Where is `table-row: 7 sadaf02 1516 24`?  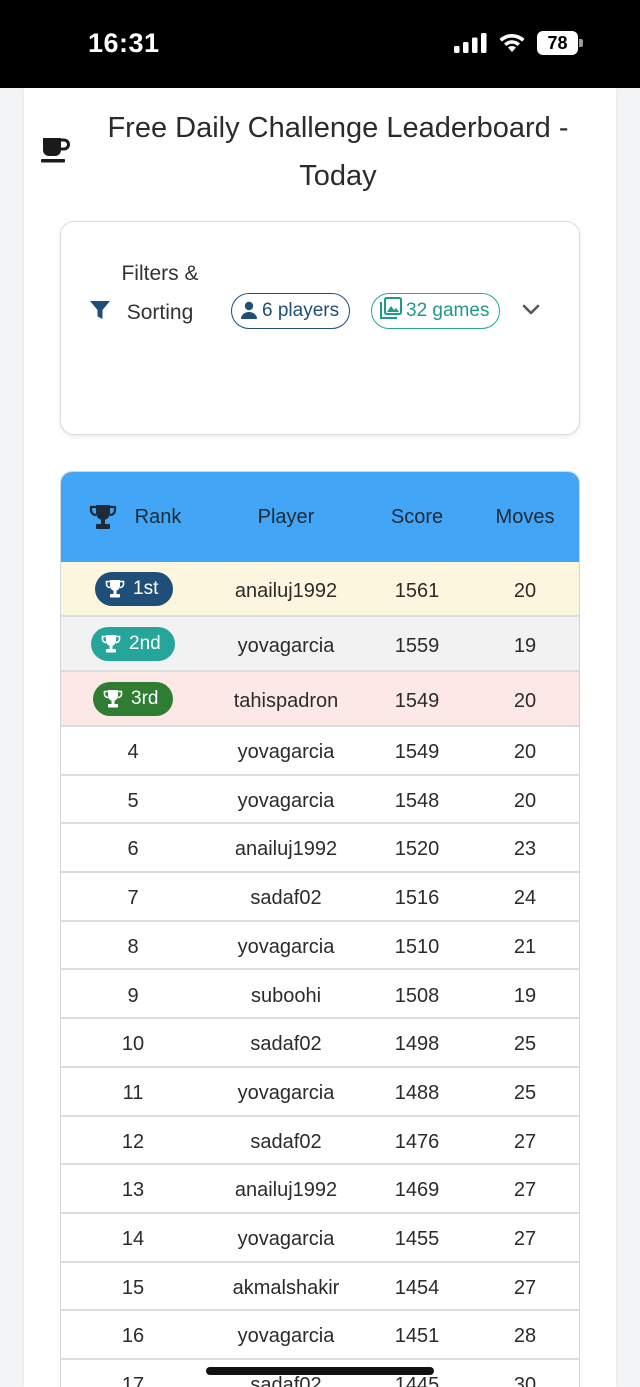 table-row: 7 sadaf02 1516 24 is located at coordinates (320, 897).